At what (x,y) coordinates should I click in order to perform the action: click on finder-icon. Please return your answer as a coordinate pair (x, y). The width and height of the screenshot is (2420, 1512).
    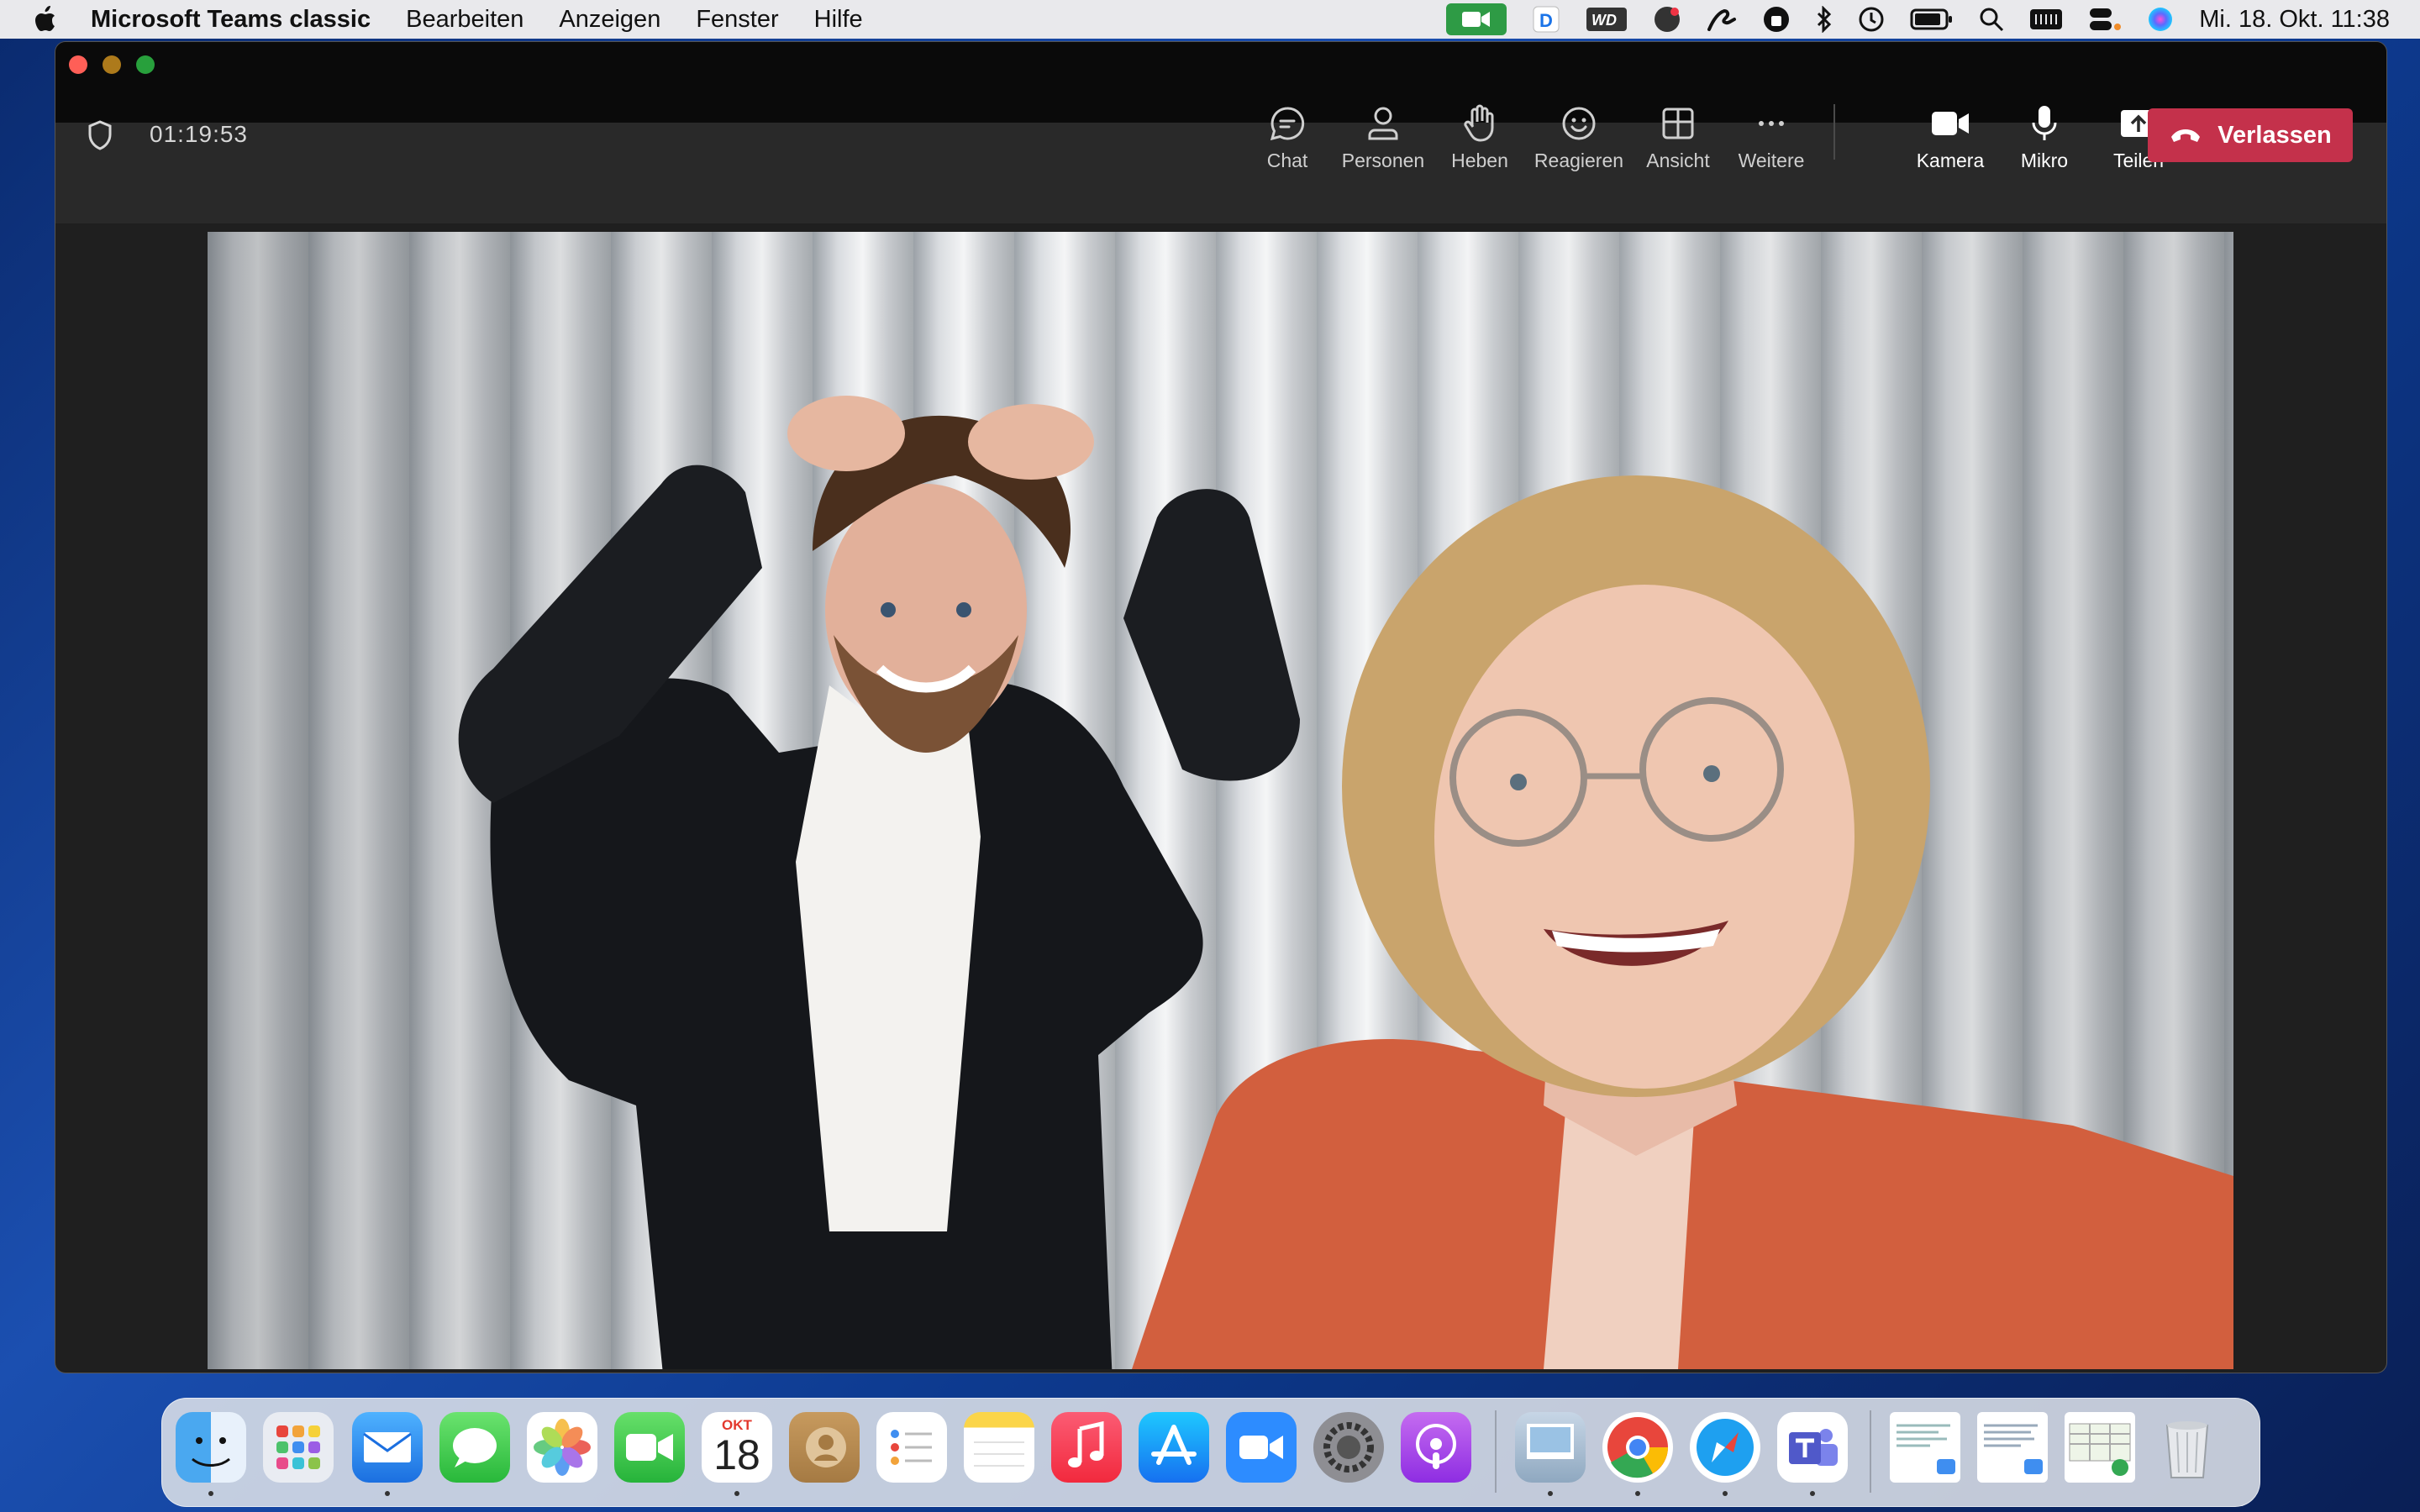
    Looking at the image, I should click on (211, 1447).